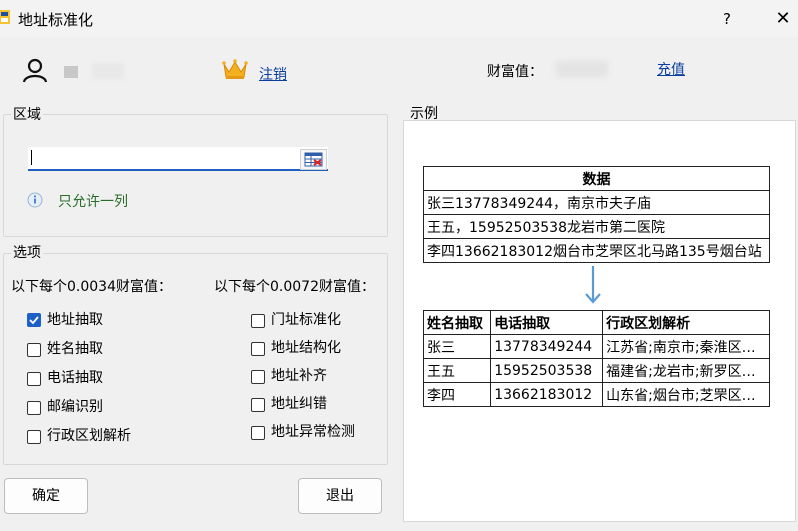 This screenshot has height=531, width=798. Describe the element at coordinates (93, 202) in the screenshot. I see `region-hint: 只允许一列` at that location.